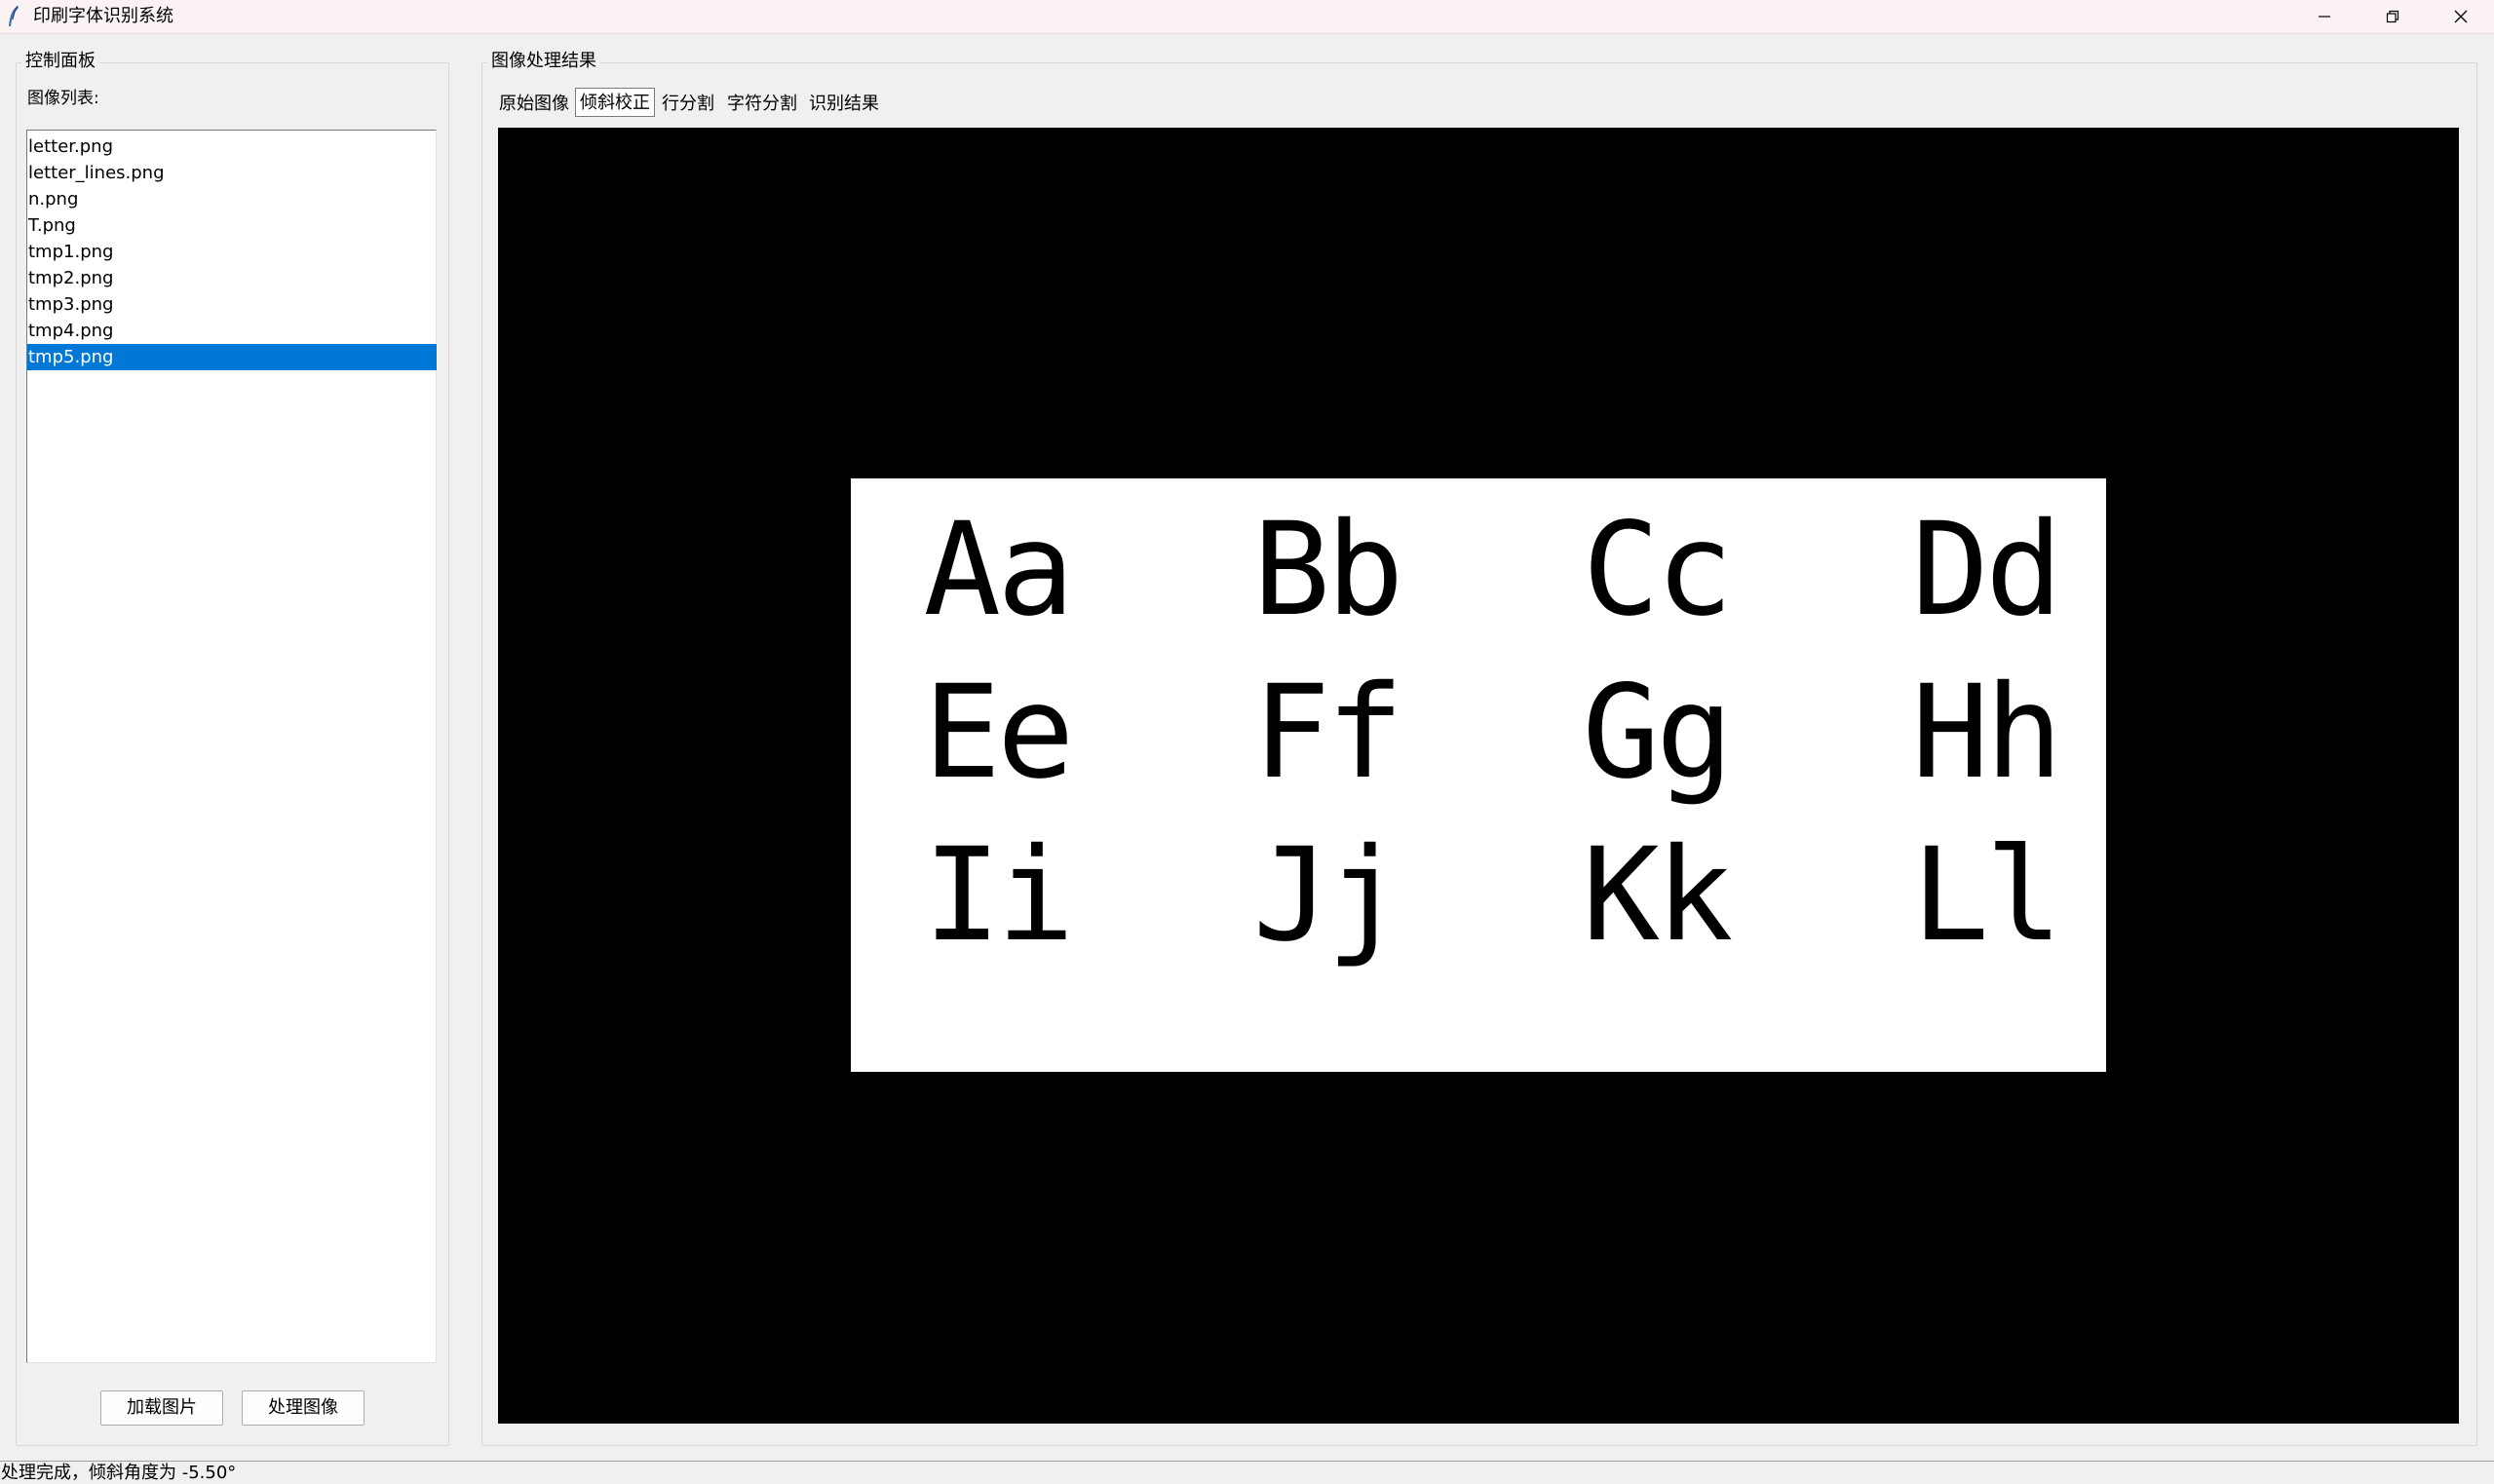 Image resolution: width=2494 pixels, height=1484 pixels. I want to click on window-title: 印刷字体识别系统, so click(103, 16).